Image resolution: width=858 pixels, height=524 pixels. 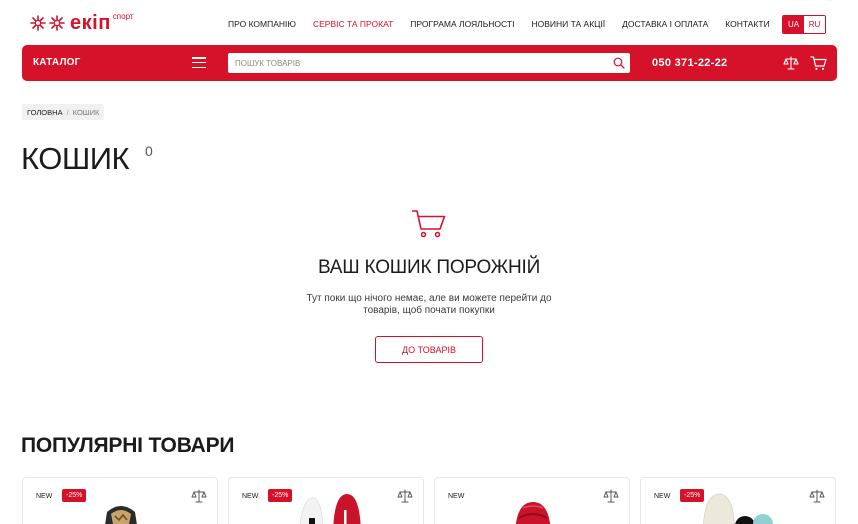 I want to click on logo: екіп спорт, so click(x=82, y=23).